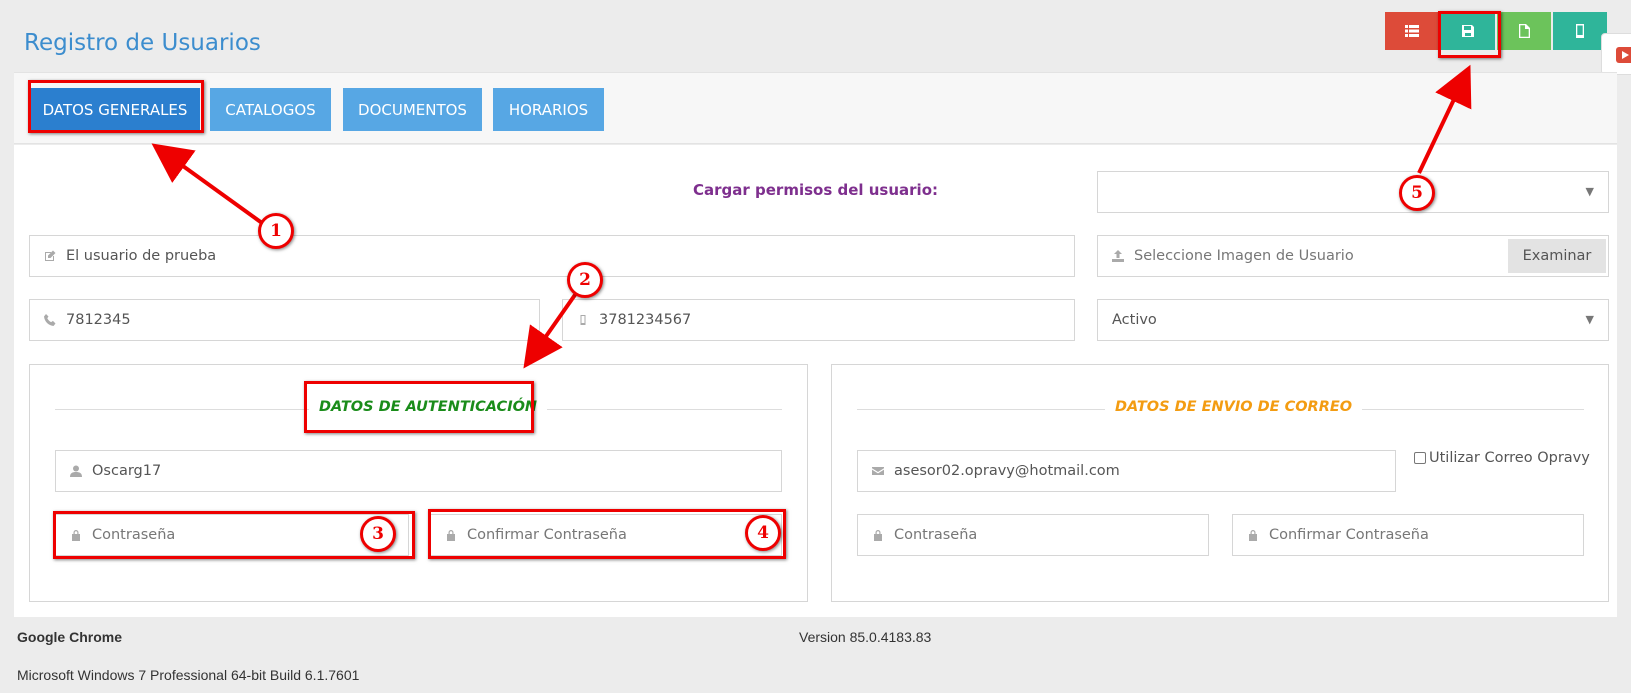 The height and width of the screenshot is (693, 1631). I want to click on mail-confirm-password-field: Confirmar Contraseña, so click(1408, 535).